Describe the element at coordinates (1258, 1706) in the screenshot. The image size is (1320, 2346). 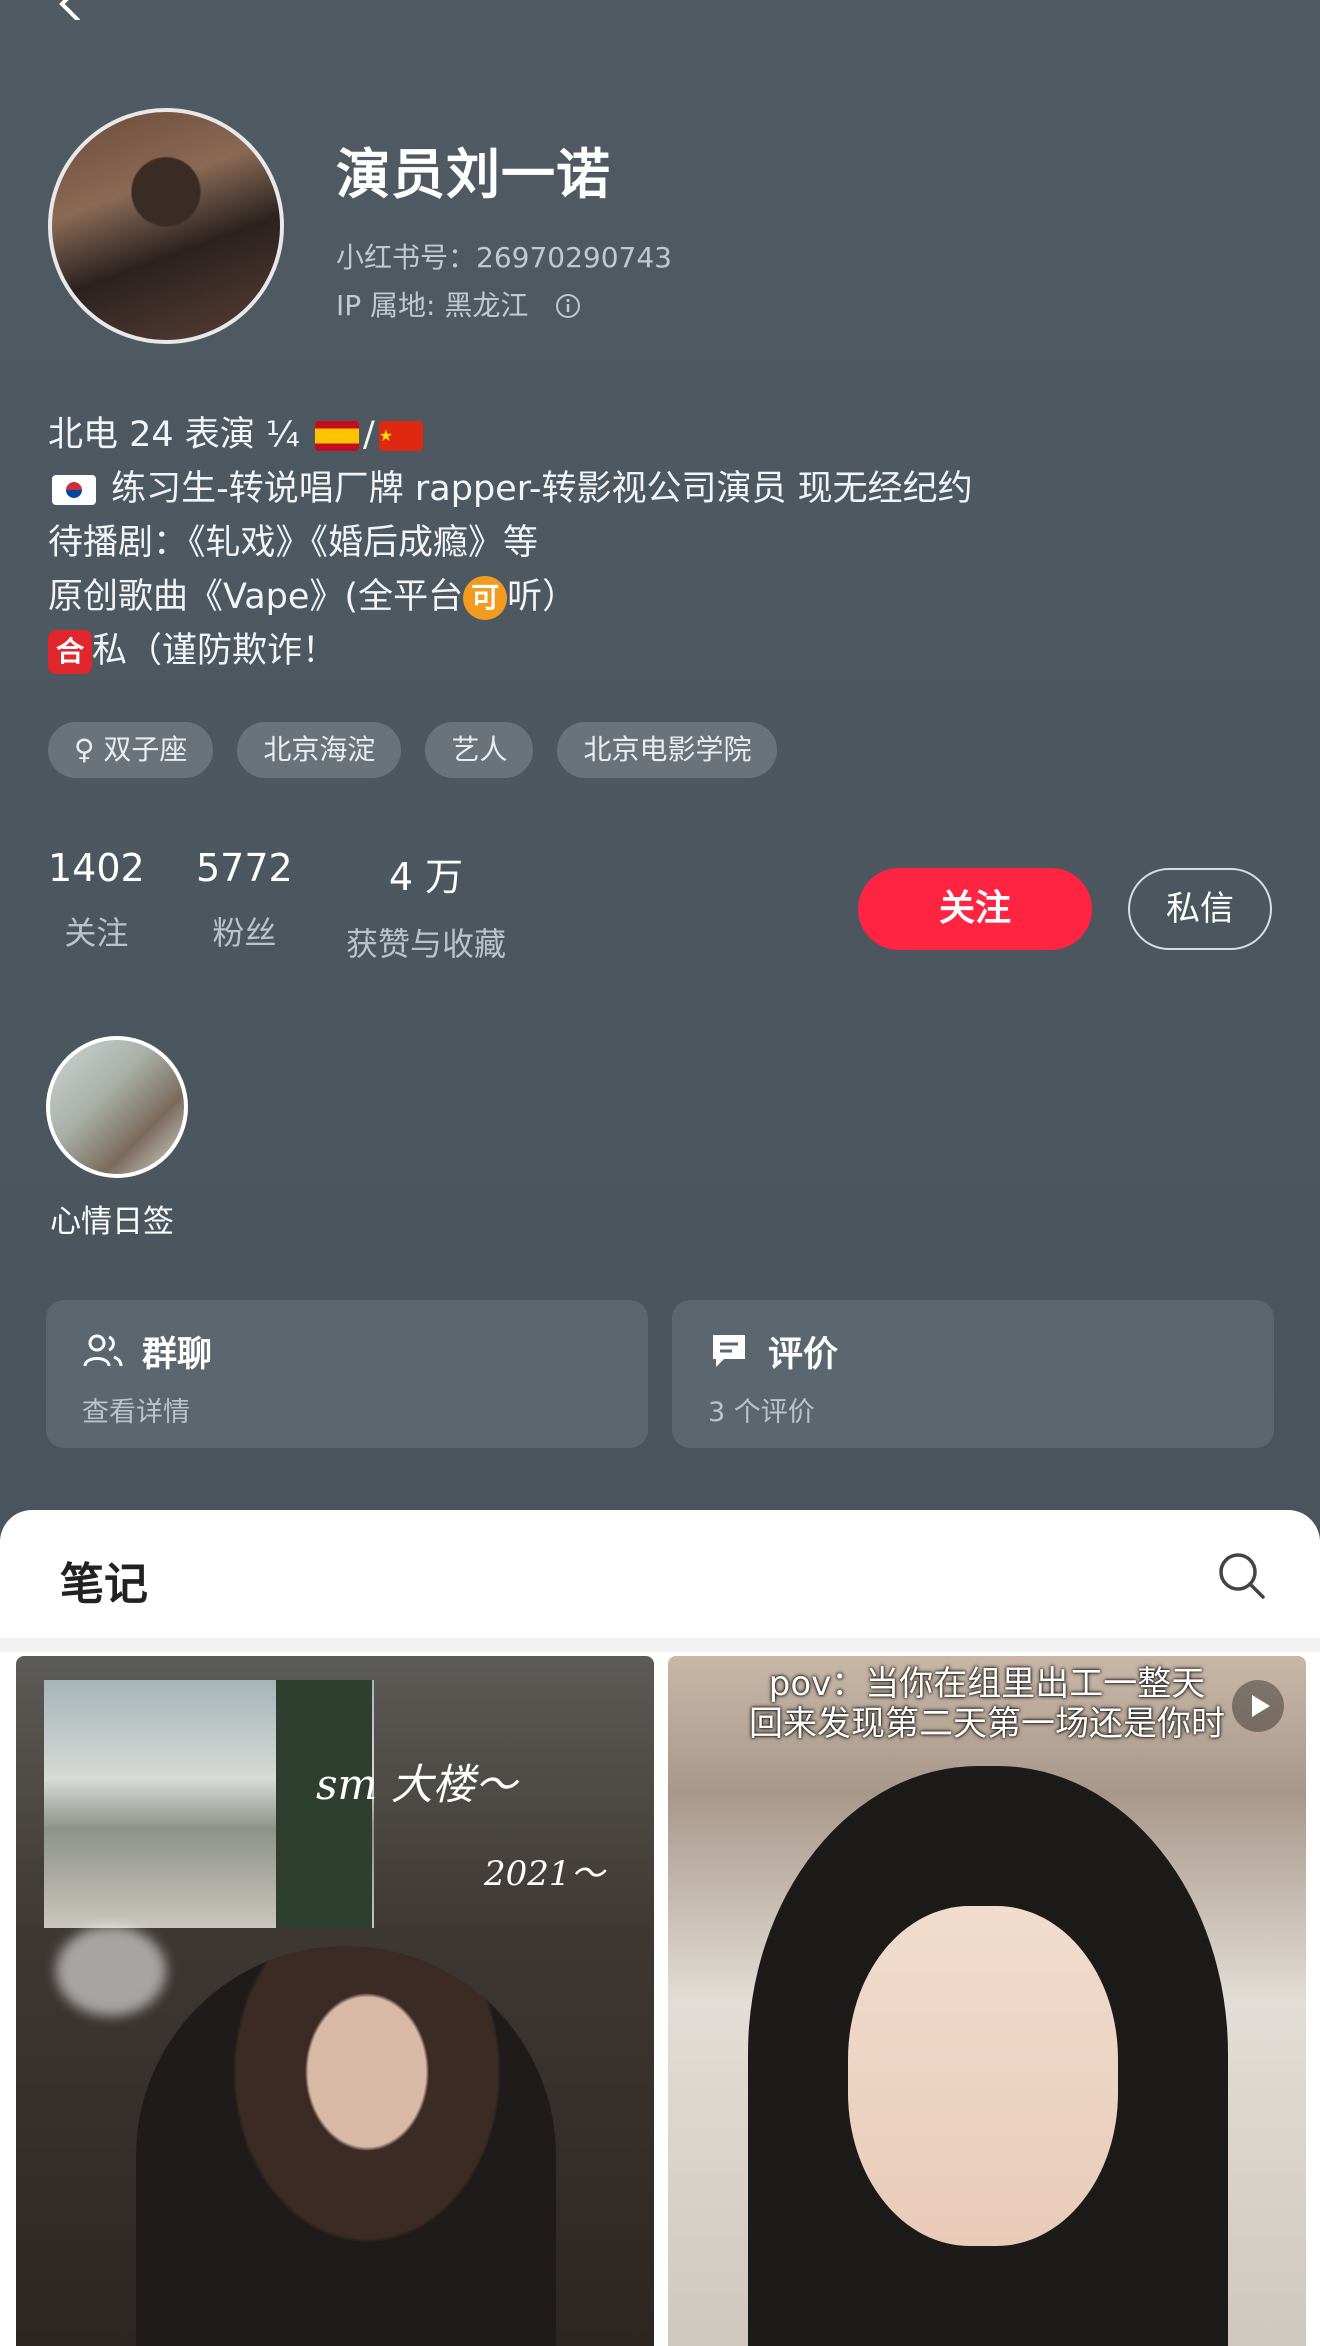
I see `play-icon` at that location.